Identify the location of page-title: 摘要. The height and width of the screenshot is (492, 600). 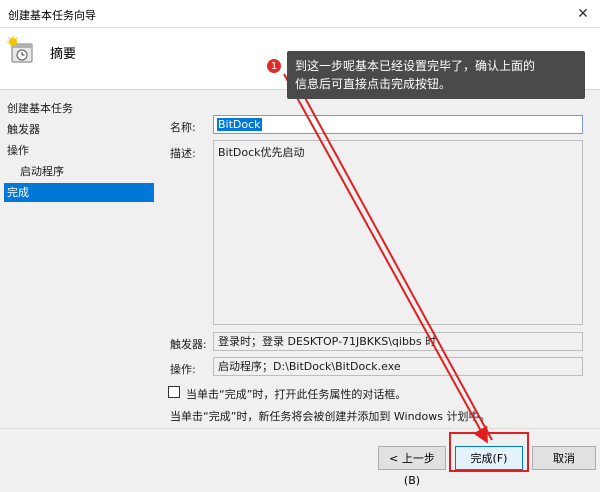
(63, 54).